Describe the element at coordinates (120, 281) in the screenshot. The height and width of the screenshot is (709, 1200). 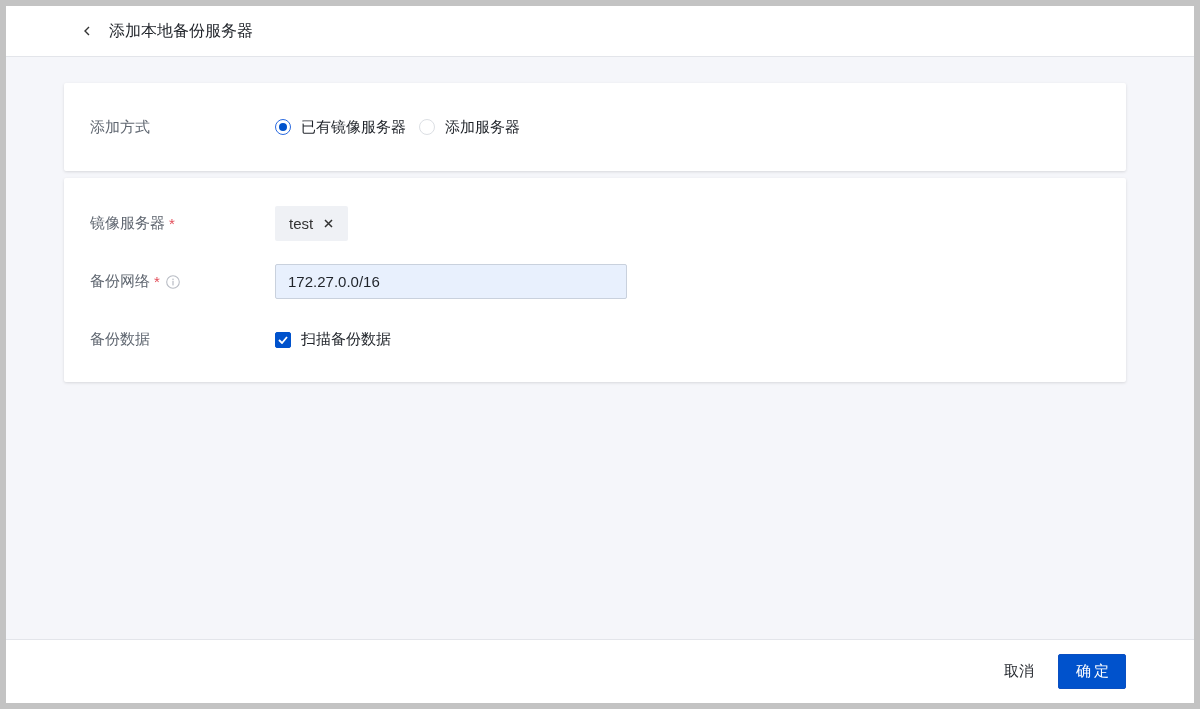
I see `field-label: 备份网络` at that location.